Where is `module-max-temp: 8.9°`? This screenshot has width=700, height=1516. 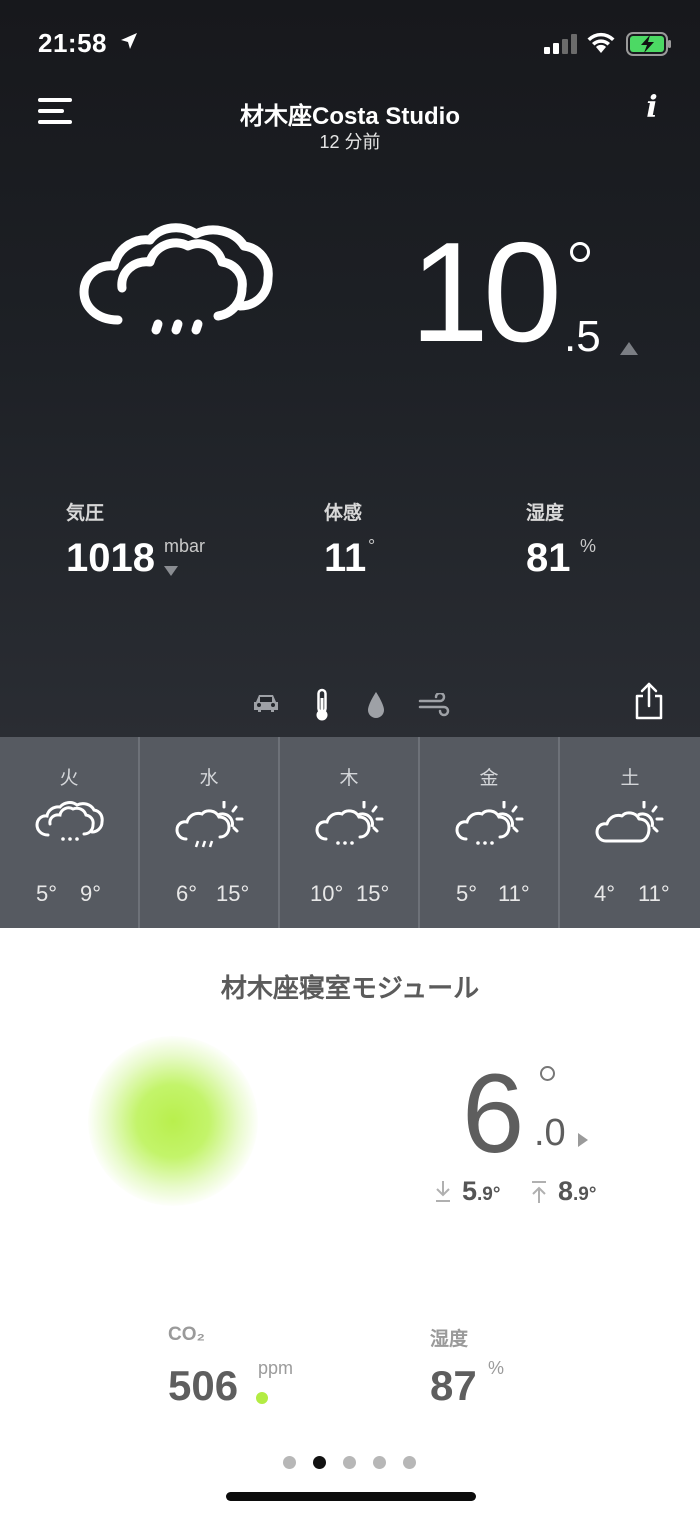
module-max-temp: 8.9° is located at coordinates (577, 1191).